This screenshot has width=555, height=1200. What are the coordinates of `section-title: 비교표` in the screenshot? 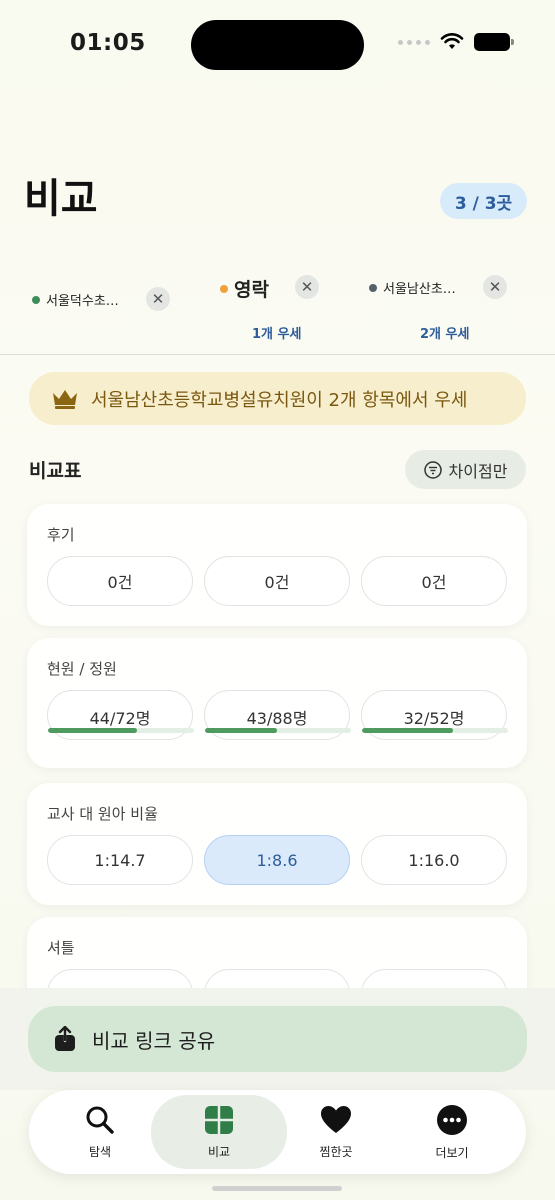 It's located at (55, 471).